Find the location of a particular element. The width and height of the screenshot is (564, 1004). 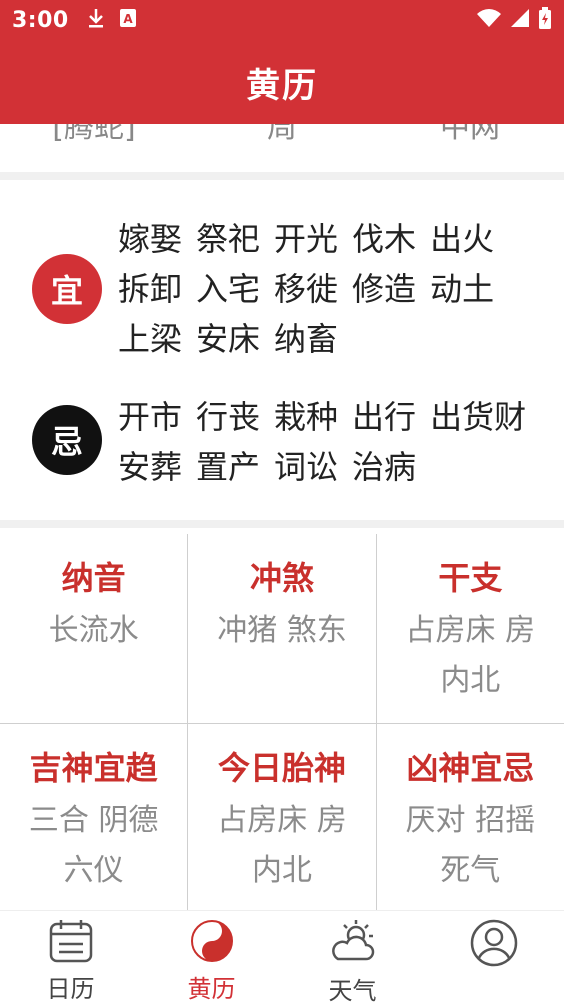

svg-text: A is located at coordinates (128, 19).